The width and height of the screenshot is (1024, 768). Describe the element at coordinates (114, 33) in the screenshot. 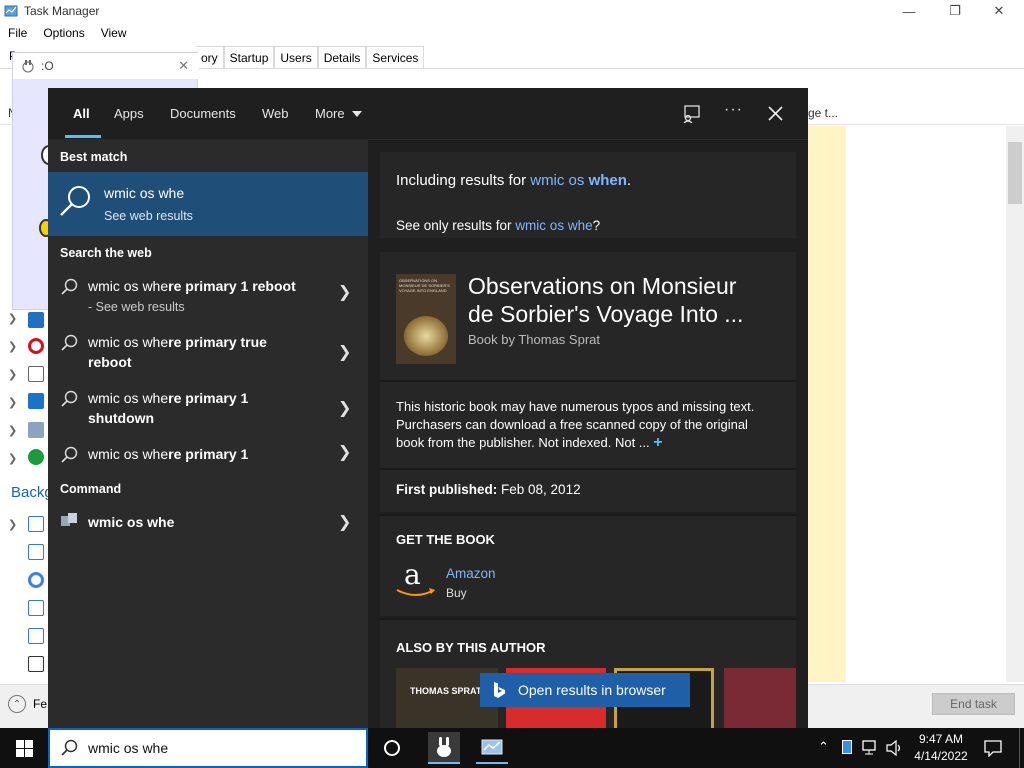

I see `menu-view: View` at that location.